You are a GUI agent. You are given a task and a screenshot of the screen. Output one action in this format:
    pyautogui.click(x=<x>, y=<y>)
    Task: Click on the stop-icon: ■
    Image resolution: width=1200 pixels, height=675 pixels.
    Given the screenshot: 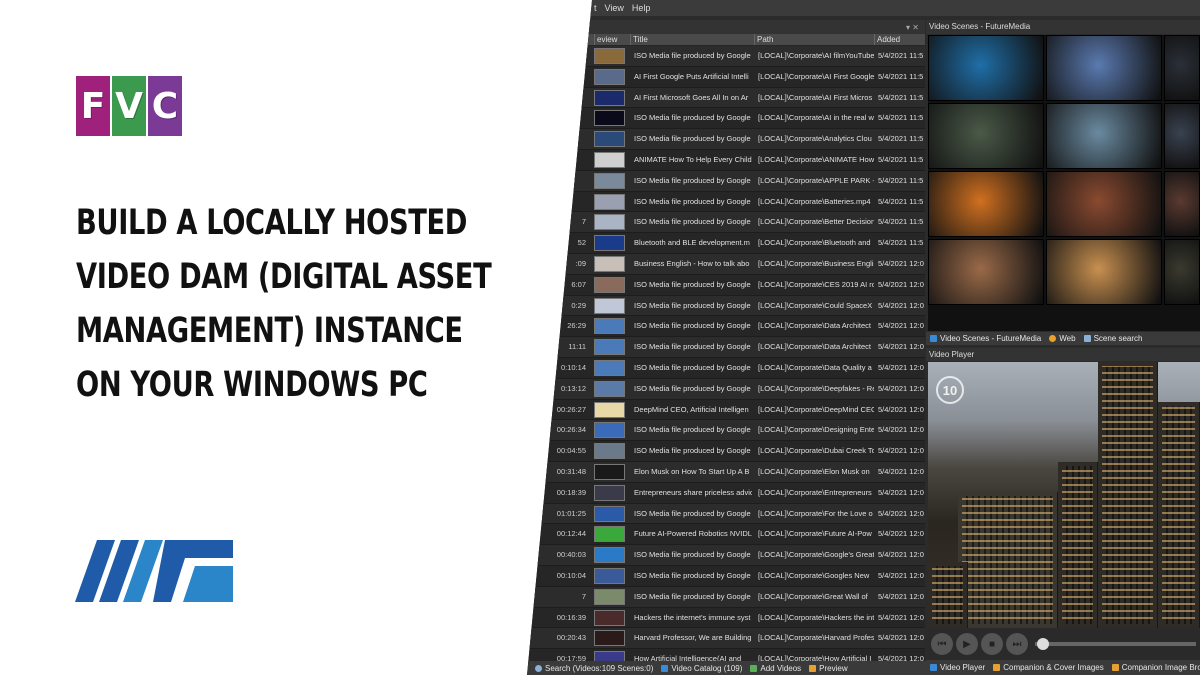 What is the action you would take?
    pyautogui.click(x=992, y=644)
    